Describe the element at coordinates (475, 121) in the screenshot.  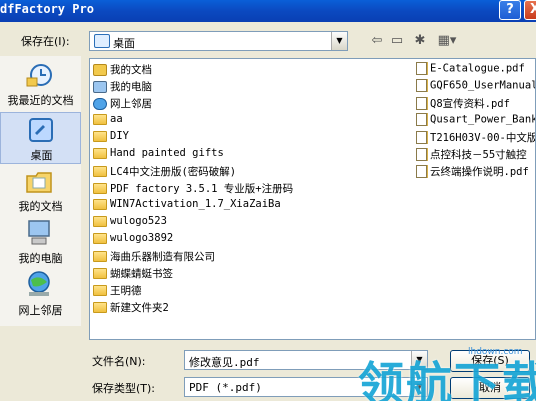
I see `list-item: Qusart_Power_Bank_` at that location.